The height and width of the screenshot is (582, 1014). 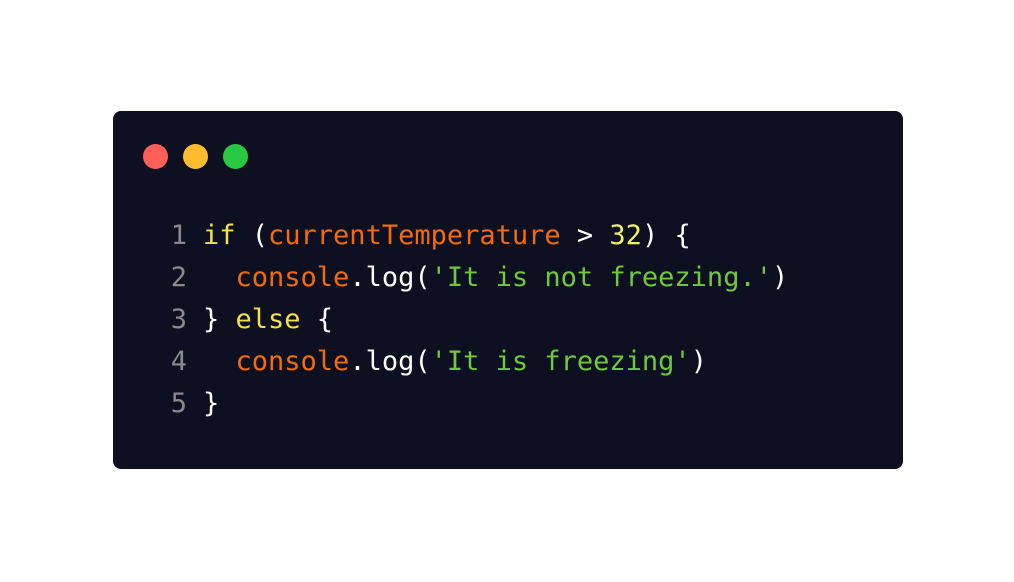 I want to click on line-number: 2, so click(x=178, y=277).